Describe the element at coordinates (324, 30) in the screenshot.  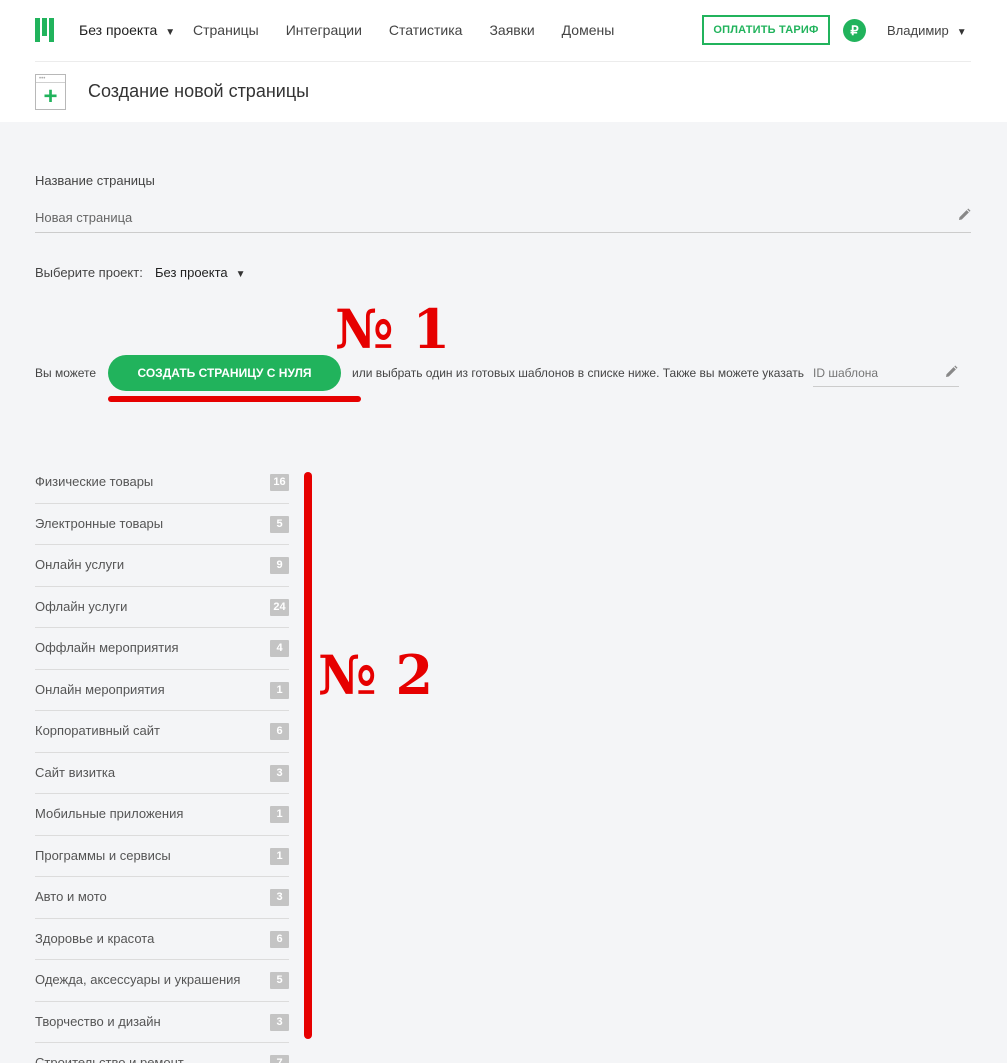
I see `nav-item-integrations: Интеграции` at that location.